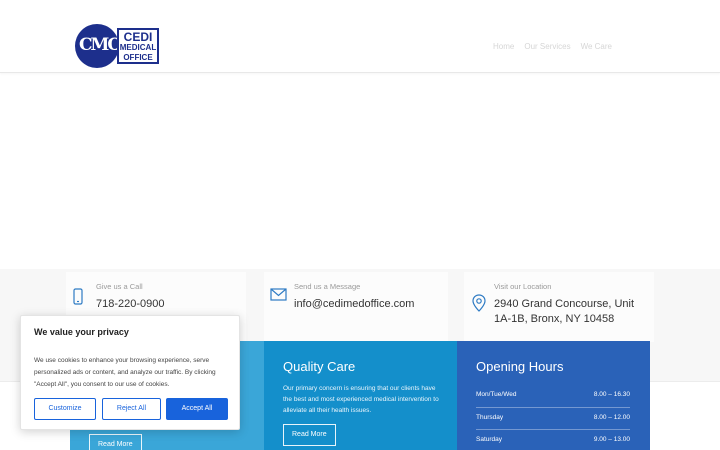  I want to click on nav-home: Home, so click(503, 46).